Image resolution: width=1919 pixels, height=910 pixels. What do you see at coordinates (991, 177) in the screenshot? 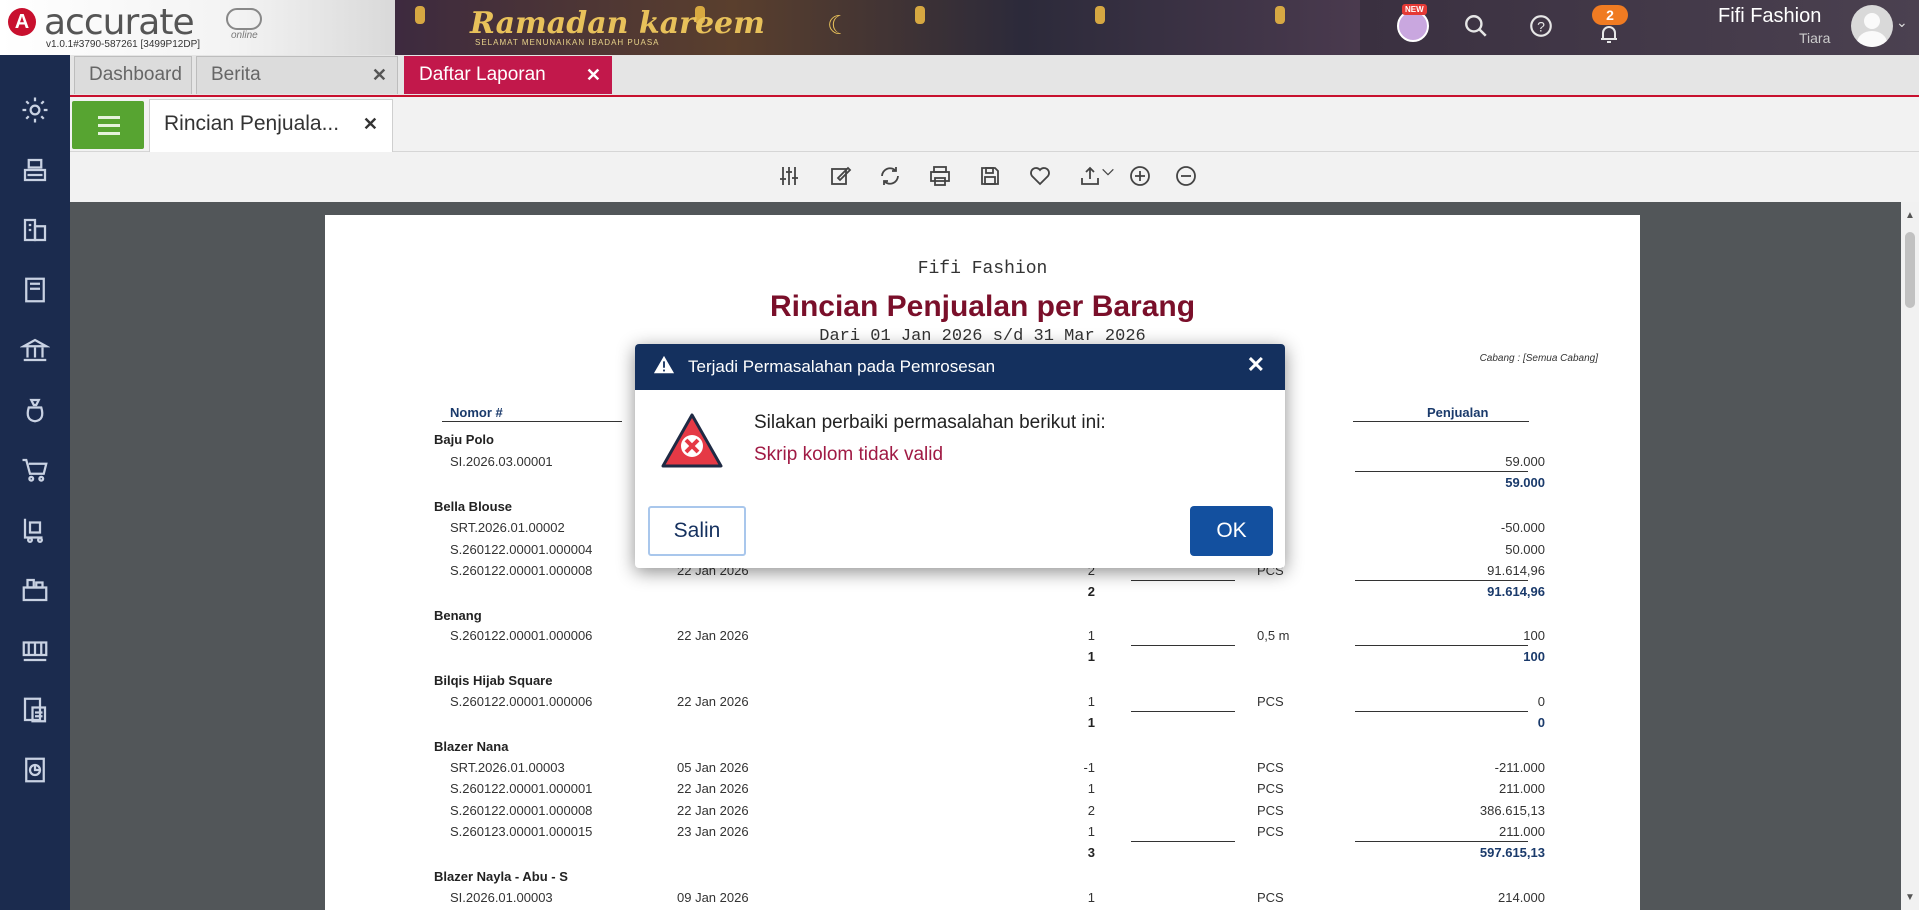
I see `save-icon` at bounding box center [991, 177].